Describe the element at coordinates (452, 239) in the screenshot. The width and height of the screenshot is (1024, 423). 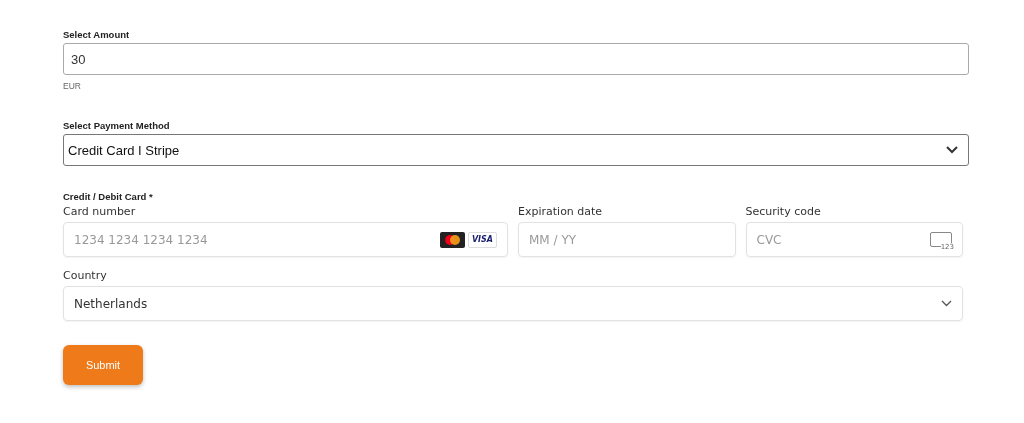
I see `card-brand-icon` at that location.